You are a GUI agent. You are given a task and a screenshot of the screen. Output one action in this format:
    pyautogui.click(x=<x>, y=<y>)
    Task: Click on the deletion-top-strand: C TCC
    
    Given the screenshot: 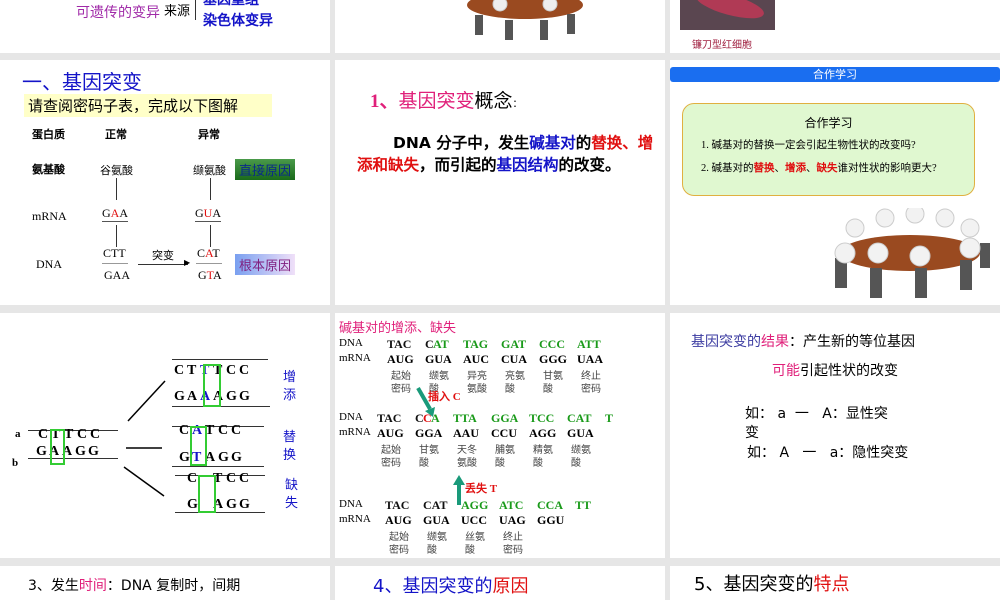 What is the action you would take?
    pyautogui.click(x=219, y=479)
    